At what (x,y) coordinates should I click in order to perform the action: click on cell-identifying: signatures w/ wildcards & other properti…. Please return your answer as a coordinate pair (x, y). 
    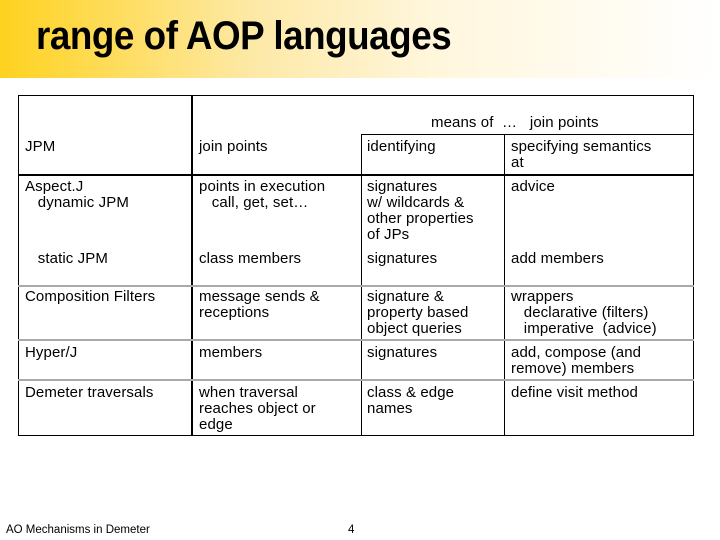
    Looking at the image, I should click on (420, 210).